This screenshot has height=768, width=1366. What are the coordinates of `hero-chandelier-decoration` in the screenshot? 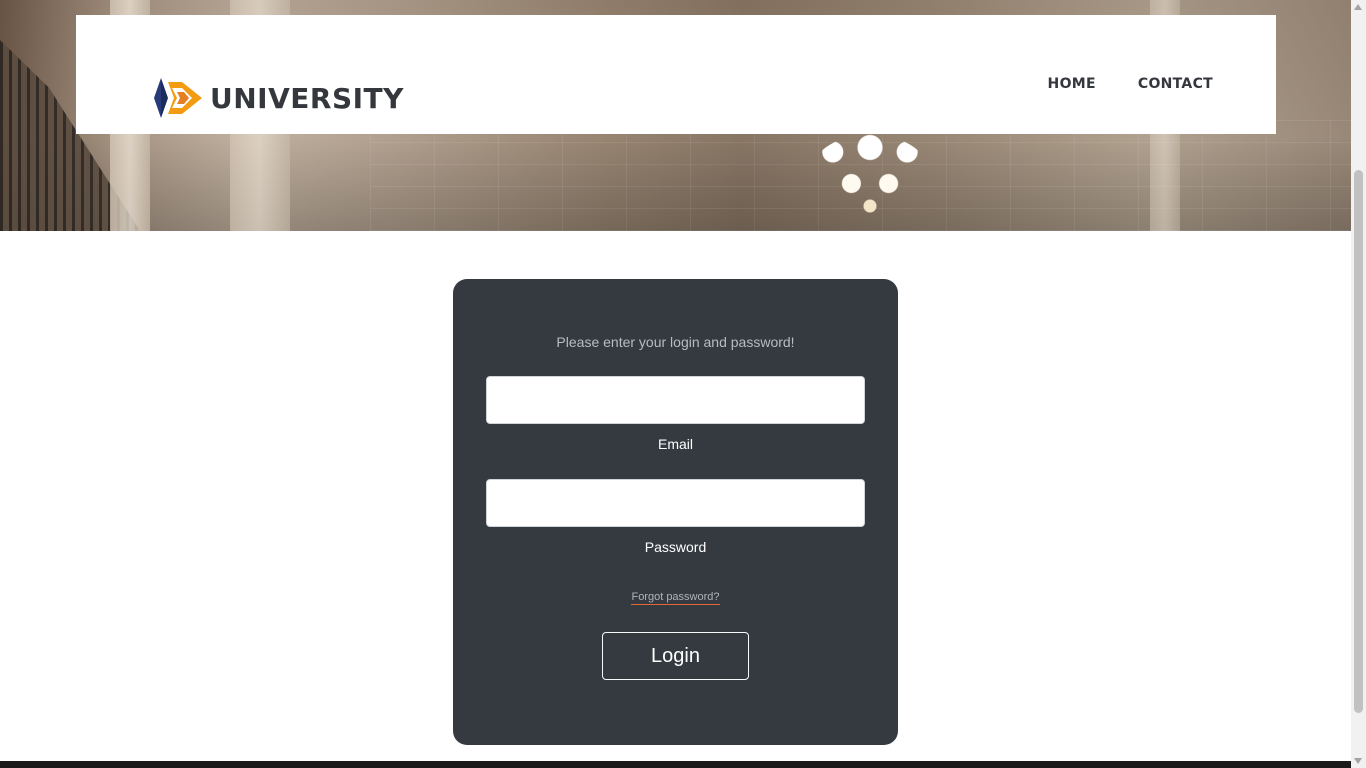 It's located at (870, 179).